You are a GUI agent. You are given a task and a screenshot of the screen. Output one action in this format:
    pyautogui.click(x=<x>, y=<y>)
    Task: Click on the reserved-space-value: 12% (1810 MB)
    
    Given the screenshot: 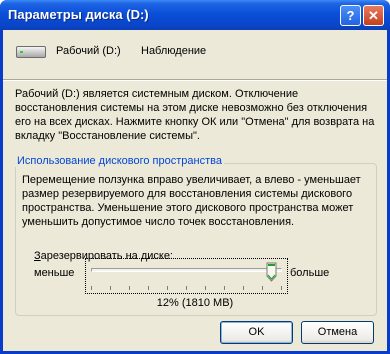 What is the action you would take?
    pyautogui.click(x=195, y=303)
    